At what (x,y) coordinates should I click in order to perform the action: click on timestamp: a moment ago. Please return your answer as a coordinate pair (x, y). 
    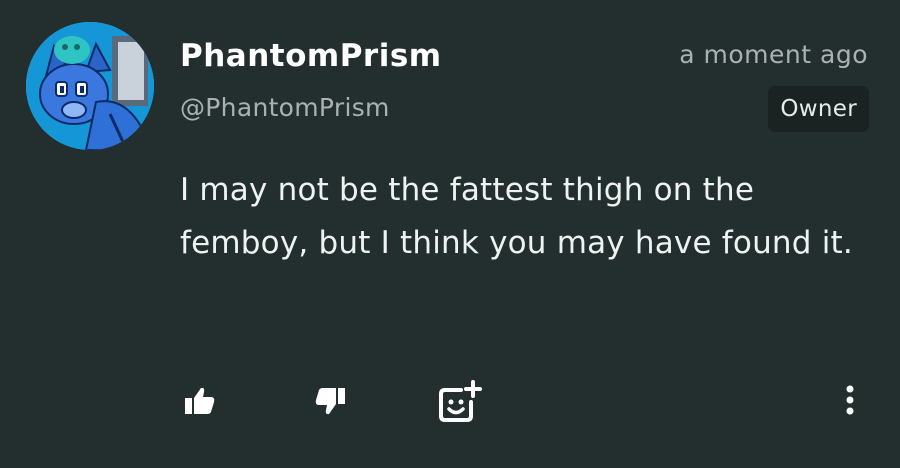
    Looking at the image, I should click on (773, 54).